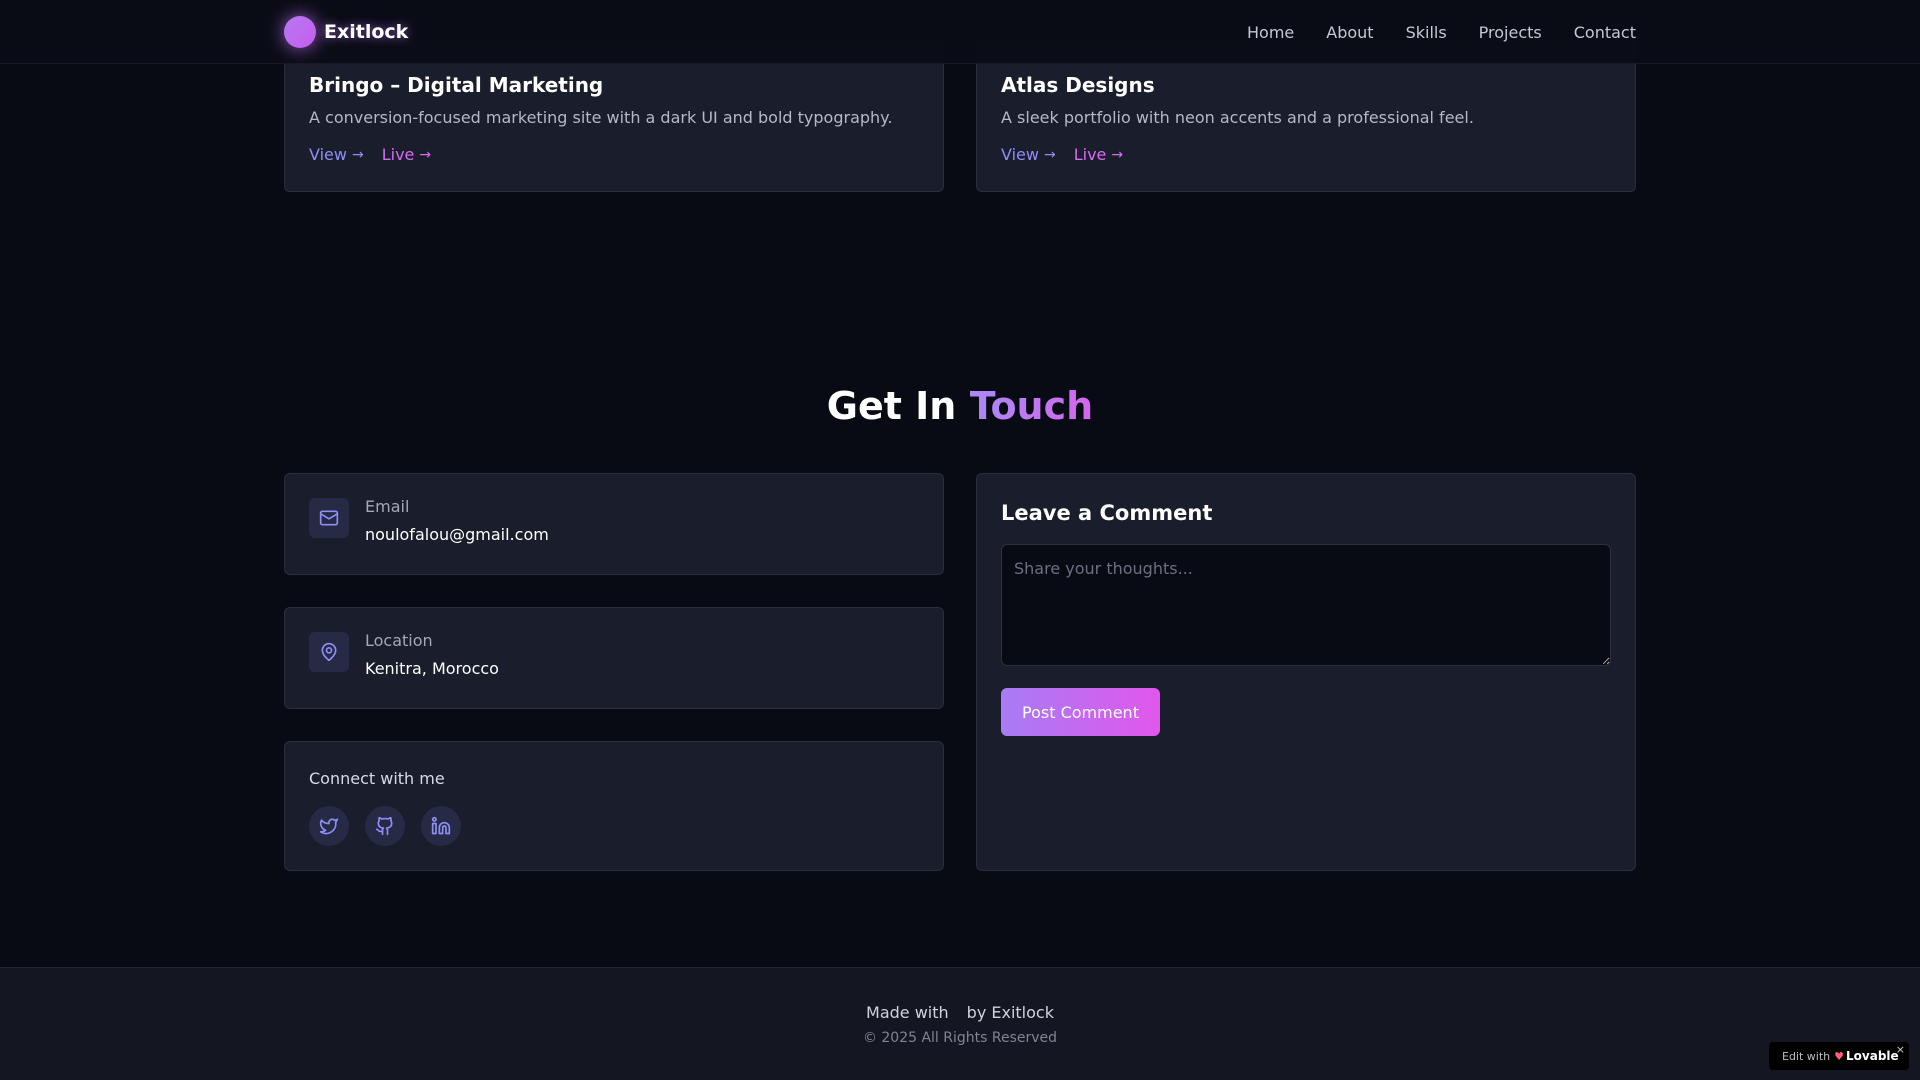 The height and width of the screenshot is (1080, 1920). Describe the element at coordinates (614, 826) in the screenshot. I see `social-links` at that location.